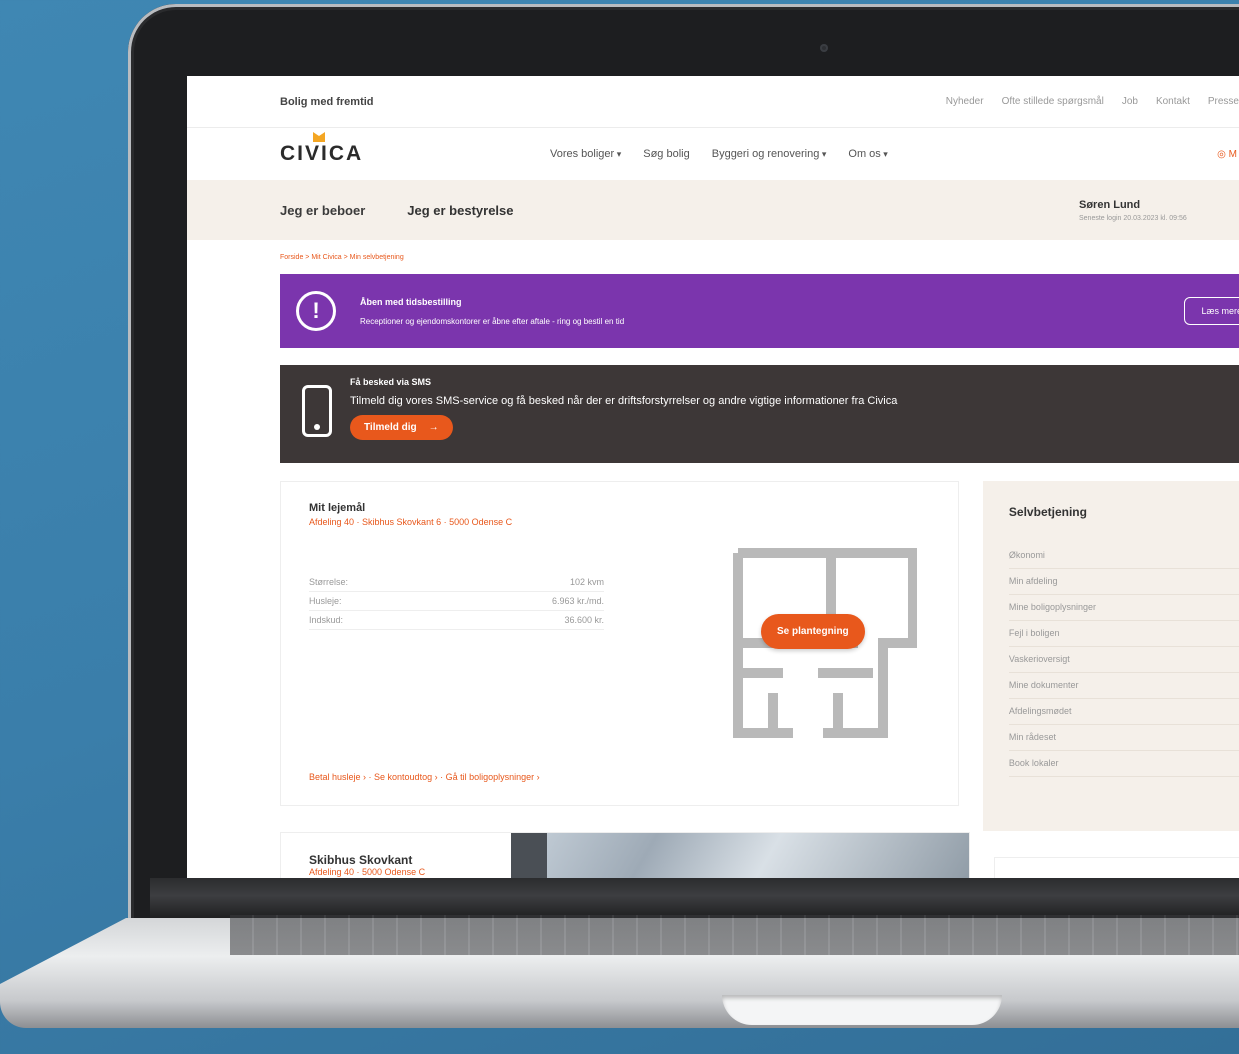 This screenshot has height=1054, width=1239. Describe the element at coordinates (1053, 101) in the screenshot. I see `top-link-faq: Ofte stillede spørgsmål` at that location.